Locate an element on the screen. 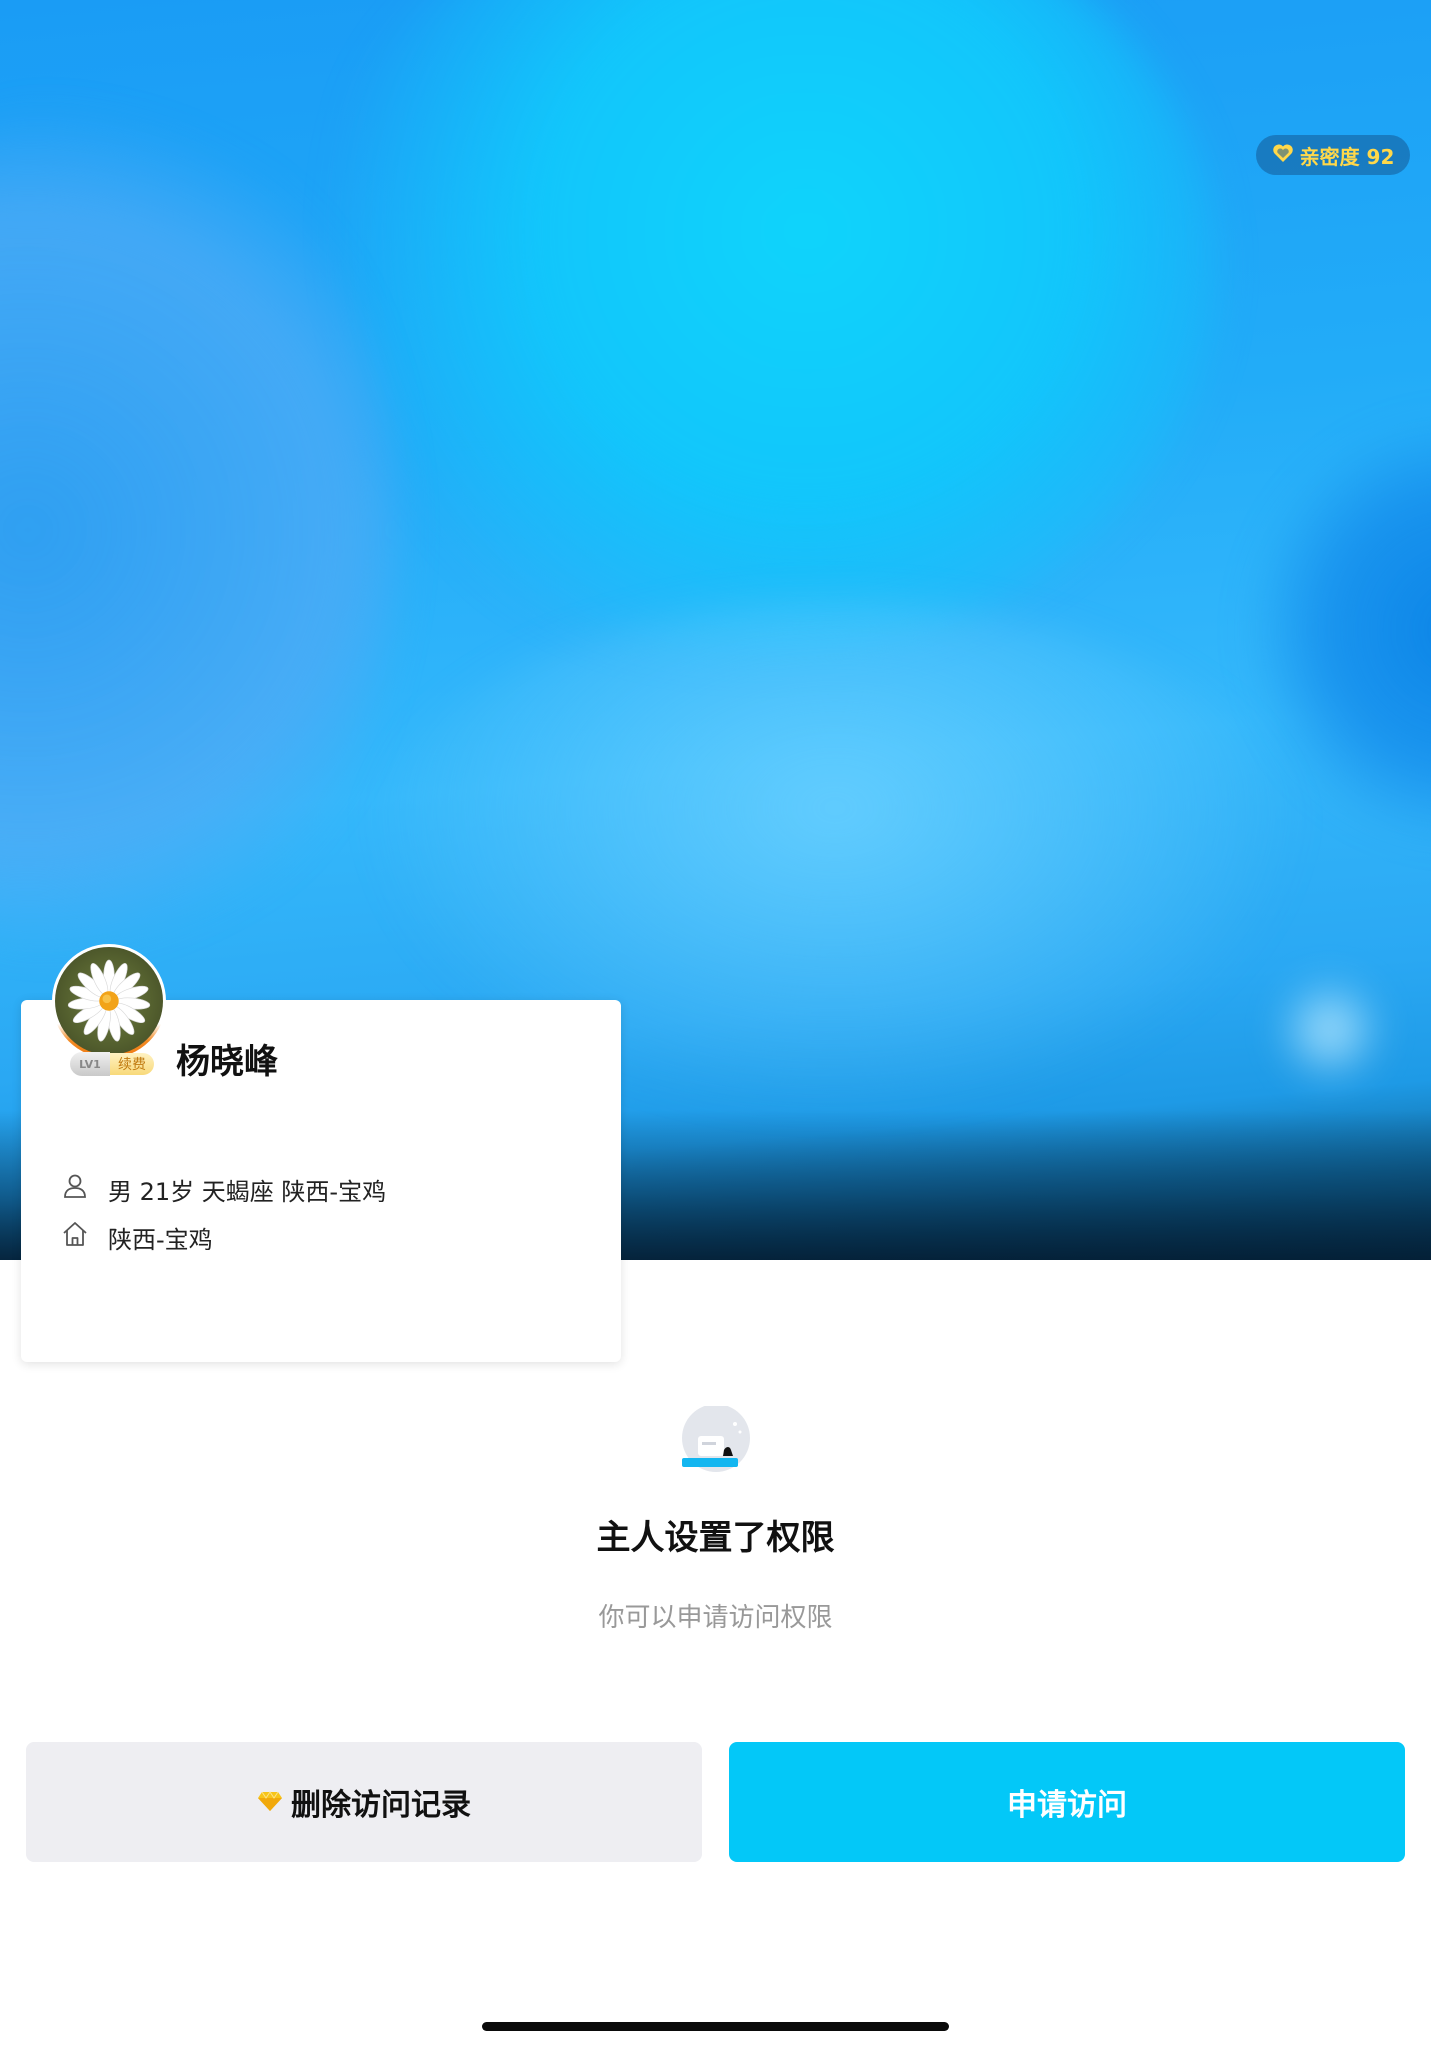 This screenshot has width=1431, height=2048. apply-access-button: 申请访问 is located at coordinates (1067, 1802).